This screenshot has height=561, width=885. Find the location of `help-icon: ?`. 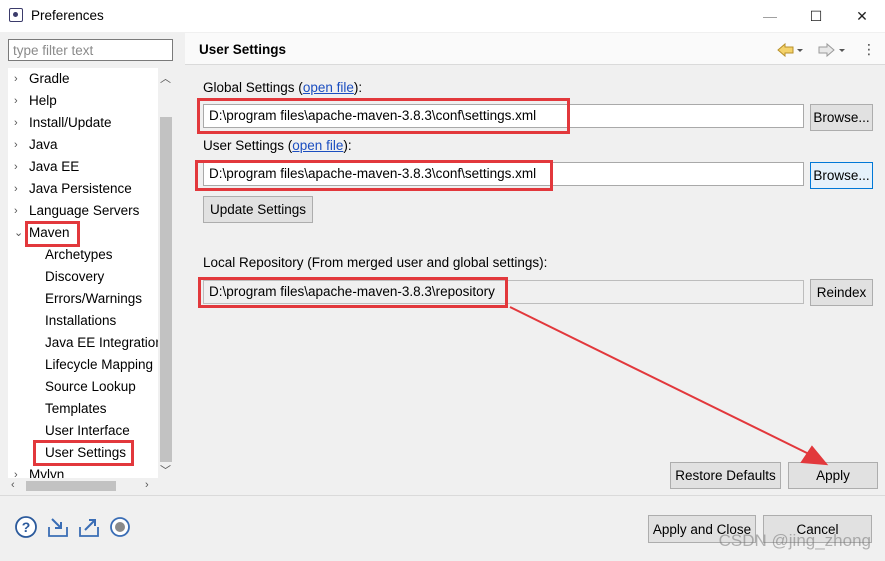

help-icon: ? is located at coordinates (26, 527).